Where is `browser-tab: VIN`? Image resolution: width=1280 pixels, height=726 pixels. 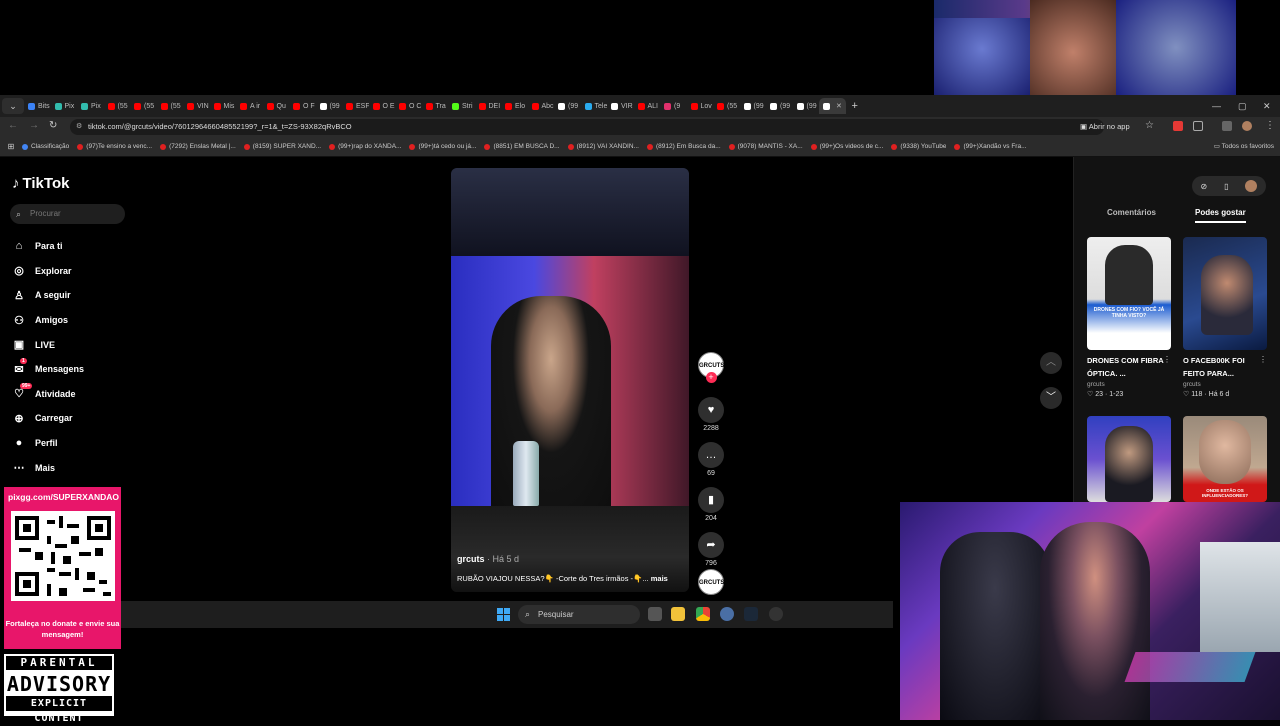
browser-tab: VIN is located at coordinates (196, 106).